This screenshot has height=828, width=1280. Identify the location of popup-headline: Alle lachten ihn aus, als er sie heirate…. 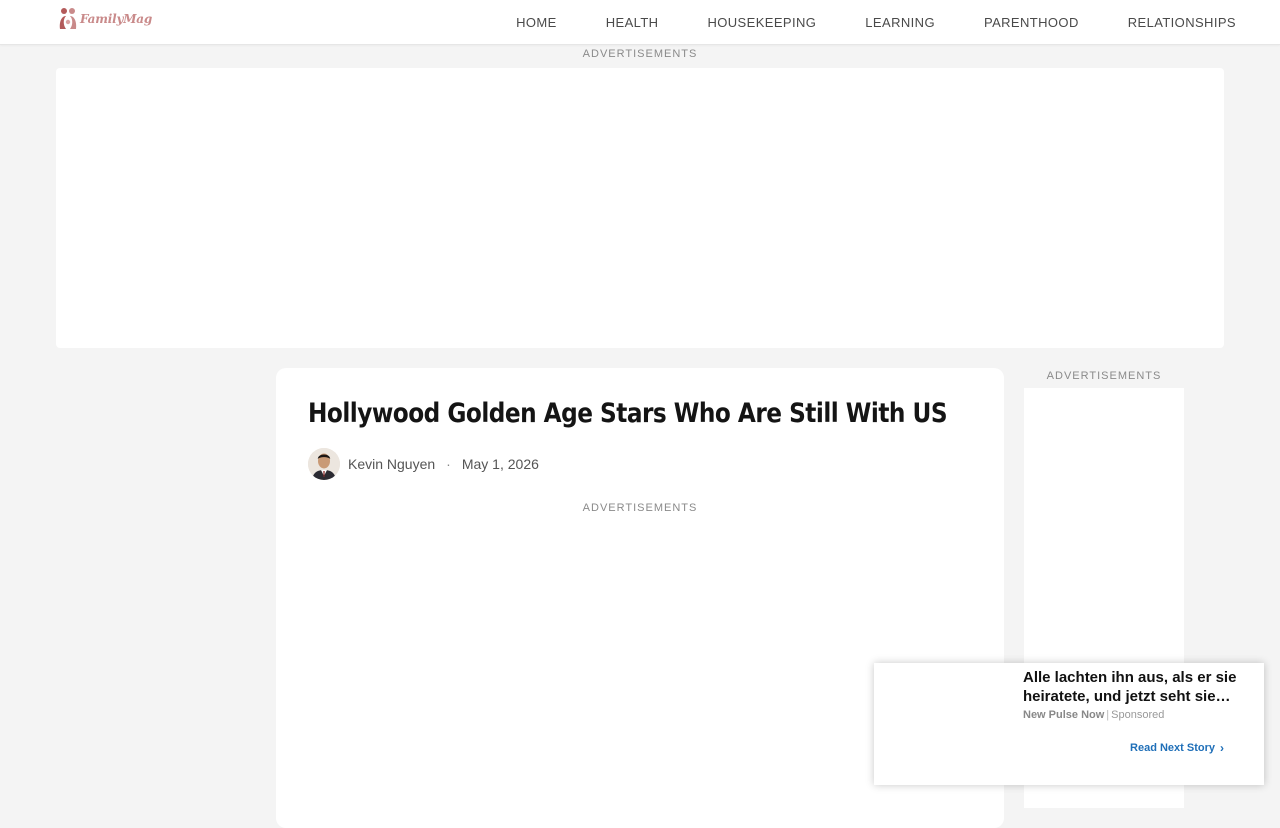
(1139, 687).